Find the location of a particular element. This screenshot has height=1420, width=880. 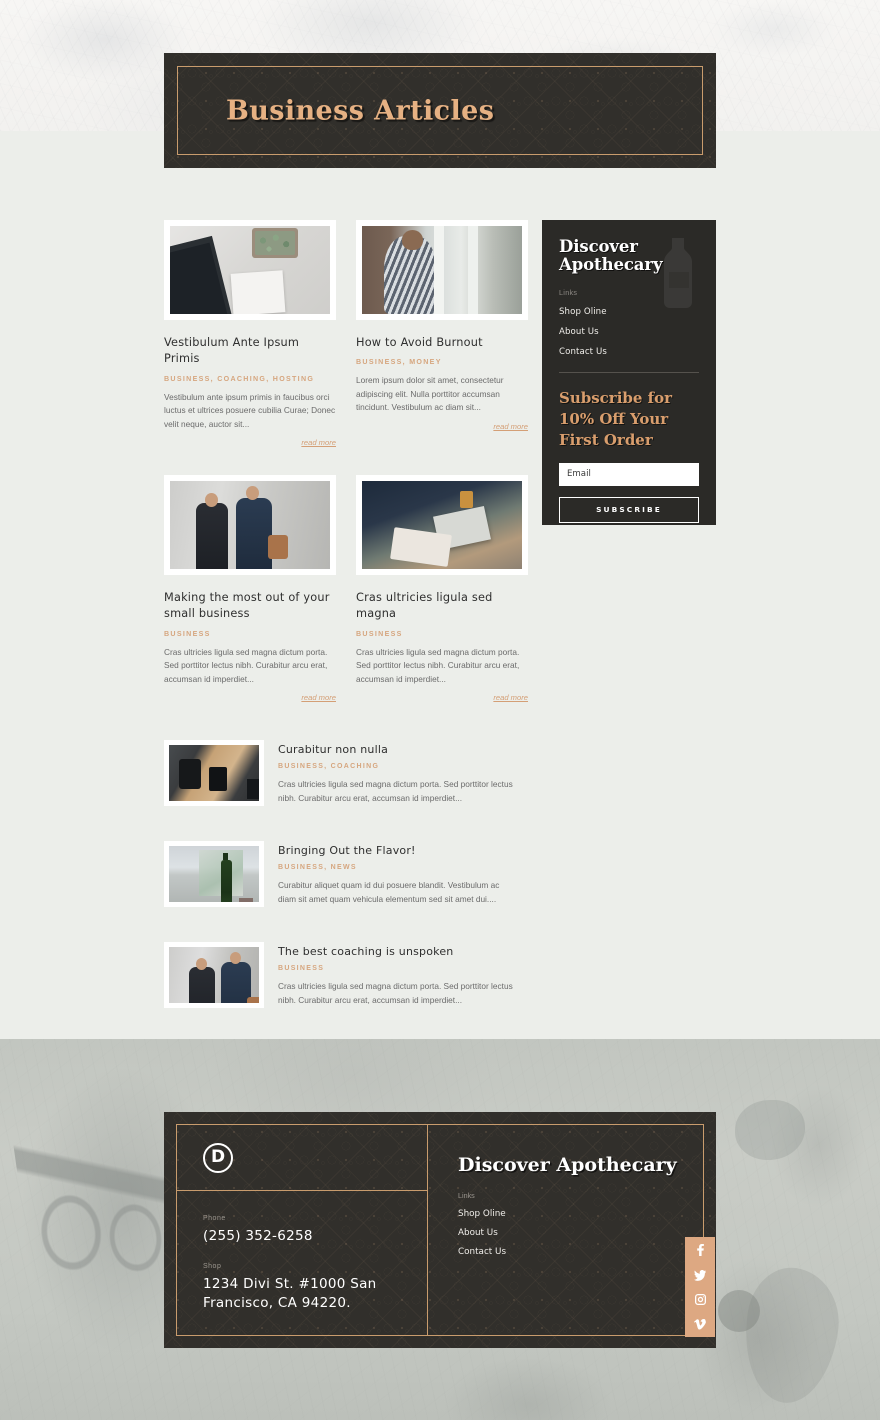

footer-logo-area: D is located at coordinates (302, 1158).